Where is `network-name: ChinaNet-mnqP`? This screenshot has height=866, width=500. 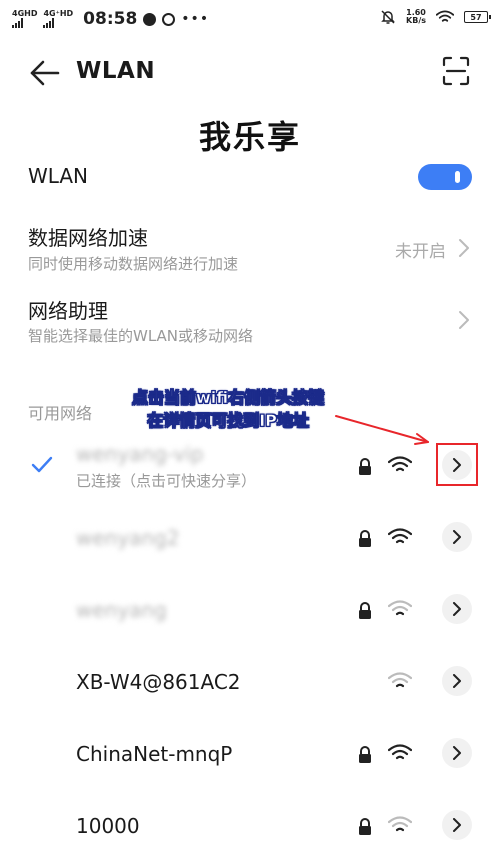
network-name: ChinaNet-mnqP is located at coordinates (154, 754).